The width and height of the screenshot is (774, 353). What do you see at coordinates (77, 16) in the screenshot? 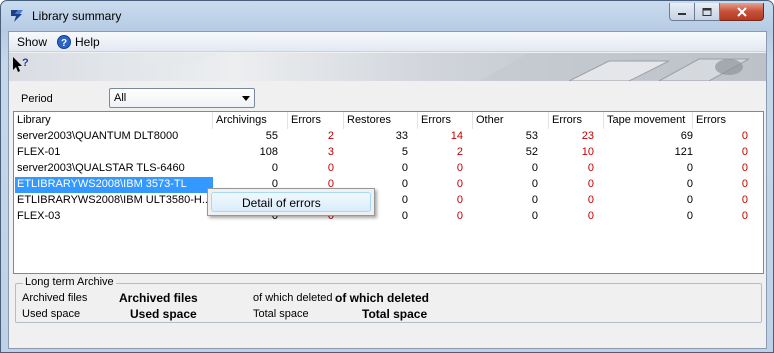
I see `window-title: Library summary` at bounding box center [77, 16].